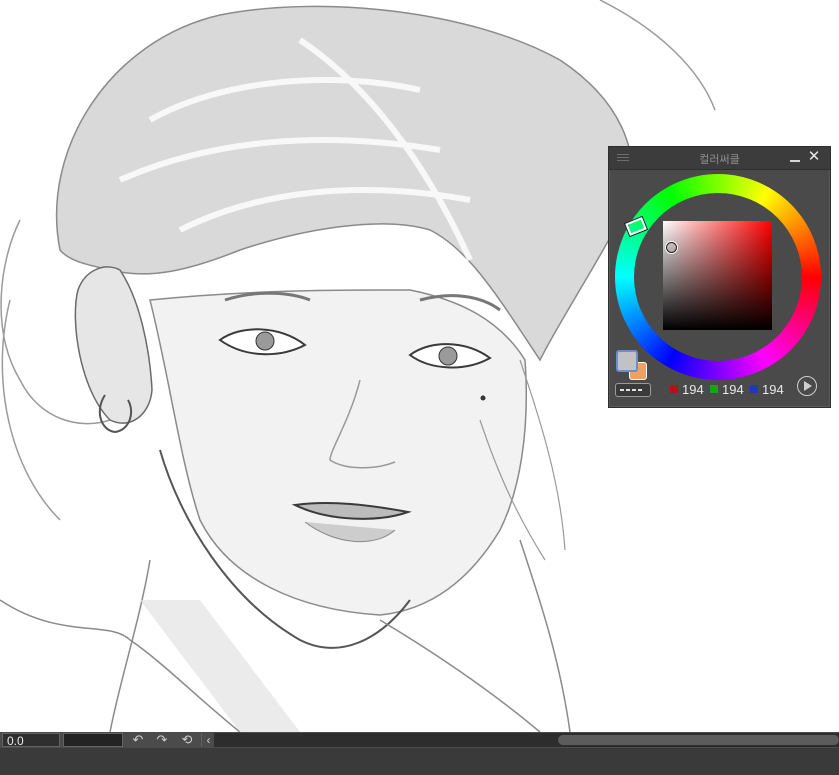 This screenshot has height=775, width=839. Describe the element at coordinates (526, 740) in the screenshot. I see `horizontal-scrollbar` at that location.